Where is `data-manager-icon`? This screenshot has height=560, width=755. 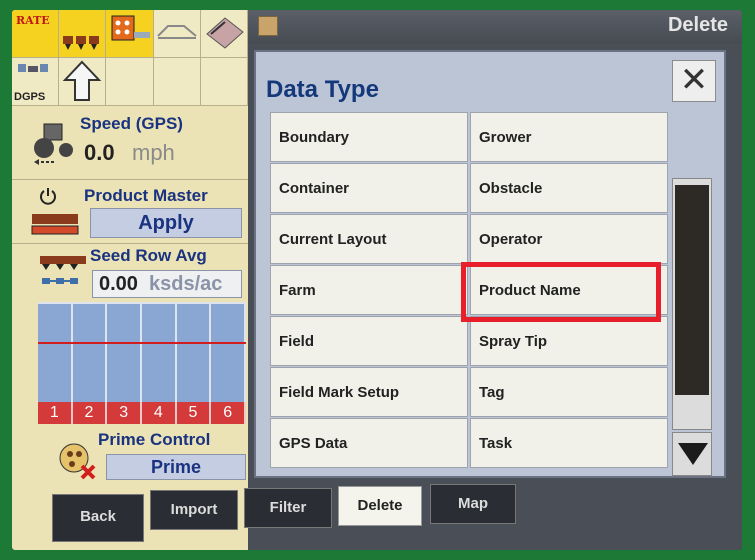
data-manager-icon is located at coordinates (268, 26).